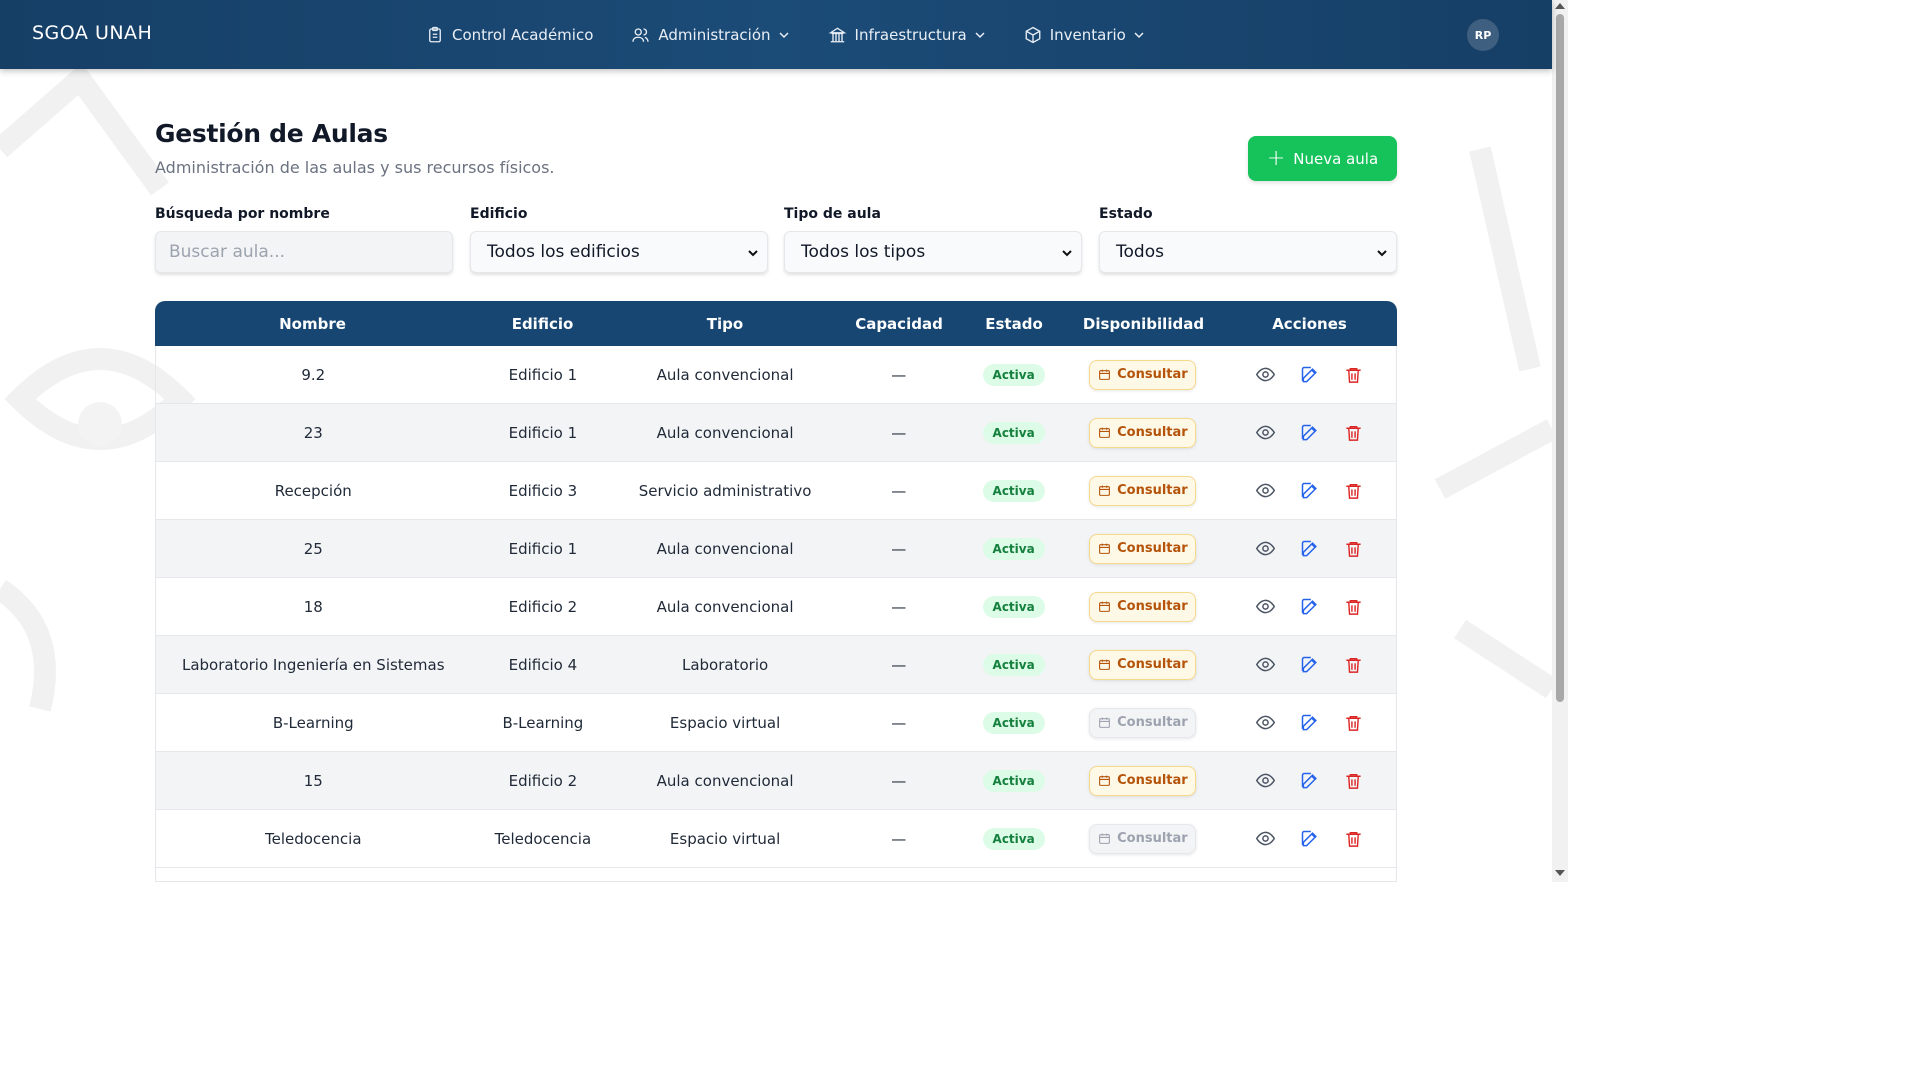 This screenshot has width=1920, height=1080. Describe the element at coordinates (1087, 34) in the screenshot. I see `nav-label: Inventario` at that location.